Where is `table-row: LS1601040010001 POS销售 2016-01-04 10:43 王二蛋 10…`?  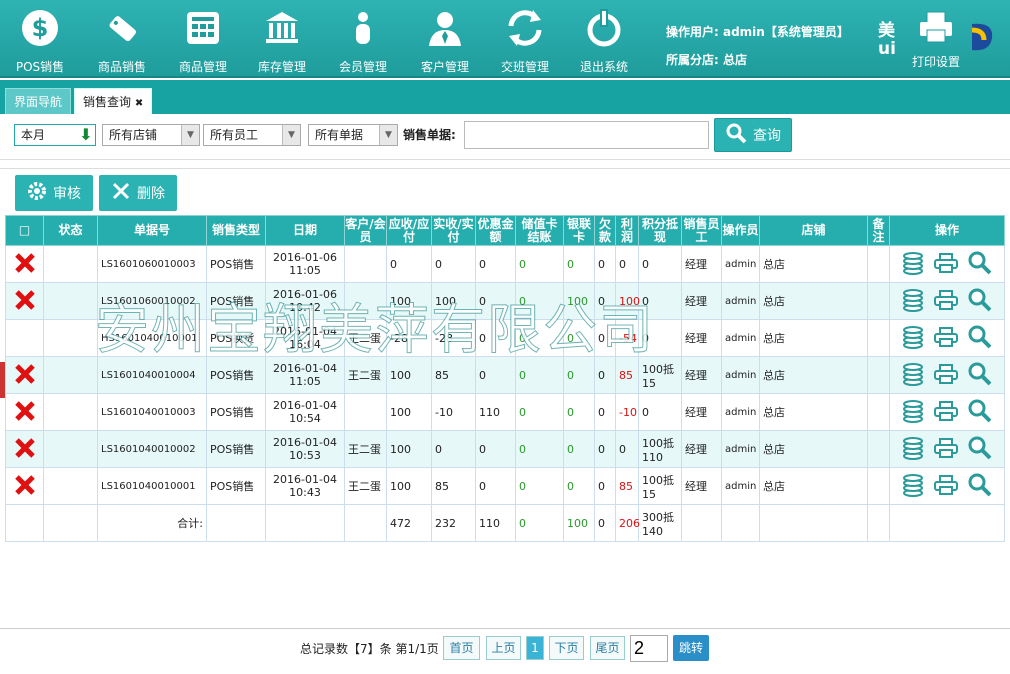 table-row: LS1601040010001 POS销售 2016-01-04 10:43 王二蛋 10… is located at coordinates (505, 486).